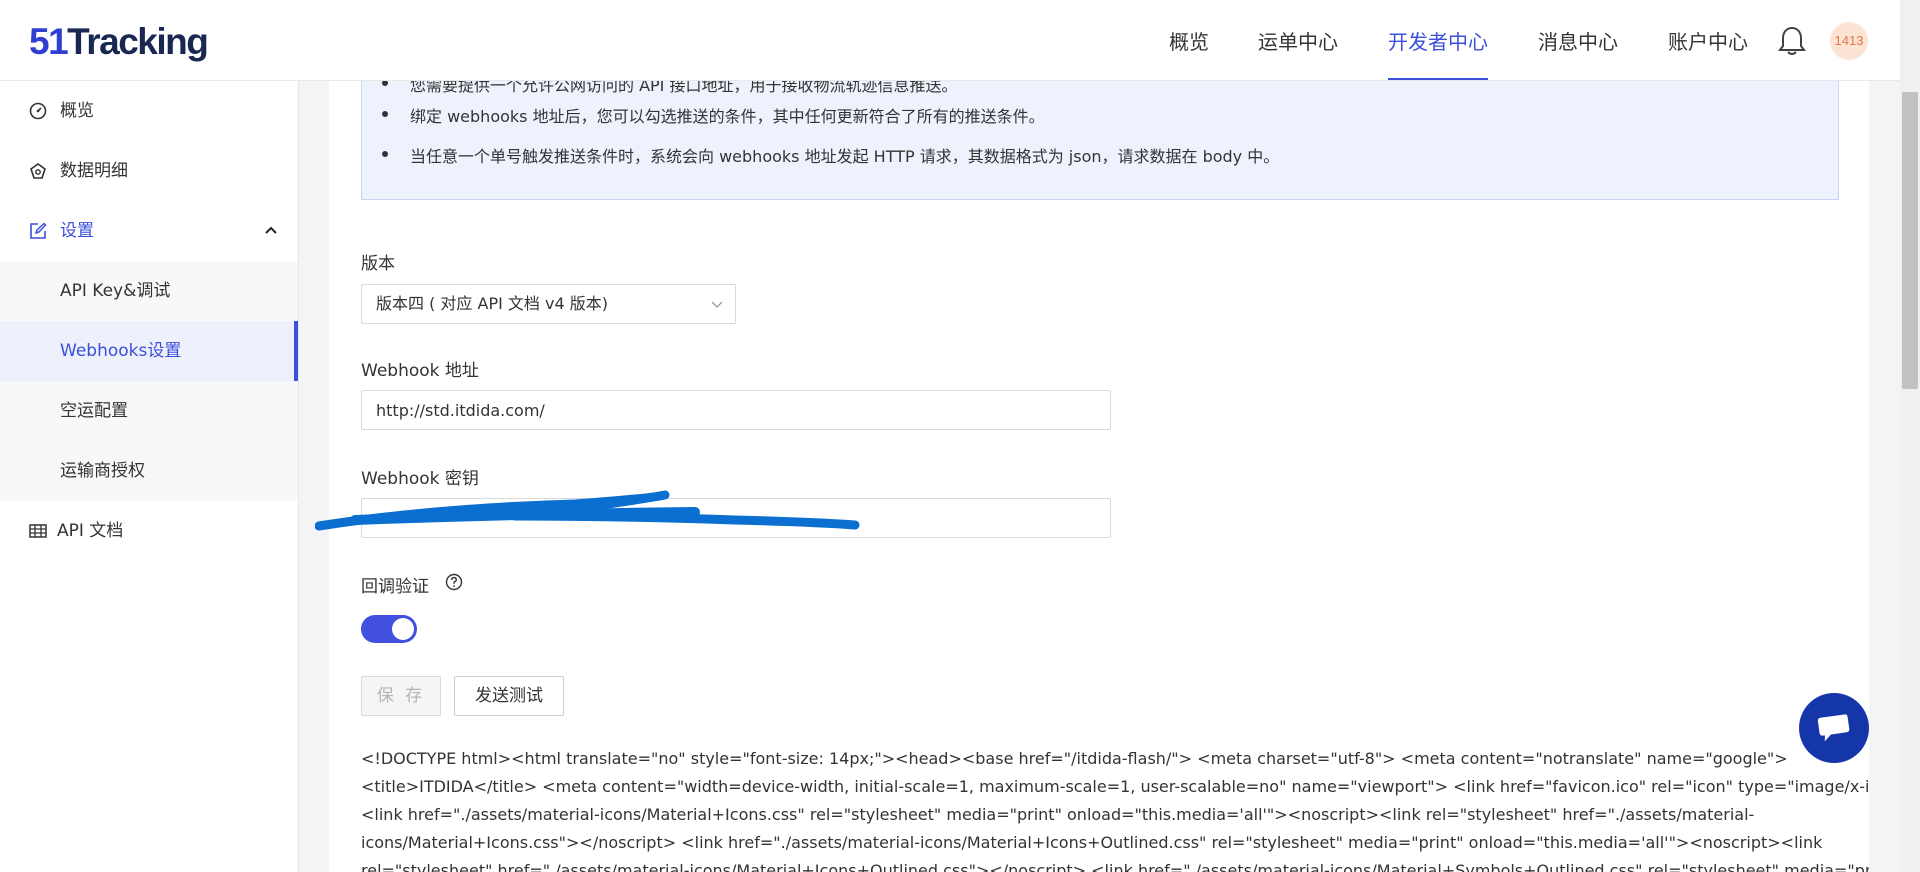 The height and width of the screenshot is (872, 1920). What do you see at coordinates (670, 88) in the screenshot?
I see `info-line: 您需要提供一个允许公网访问的 API 接口地址，用于接收物流轨迹信息推送。` at bounding box center [670, 88].